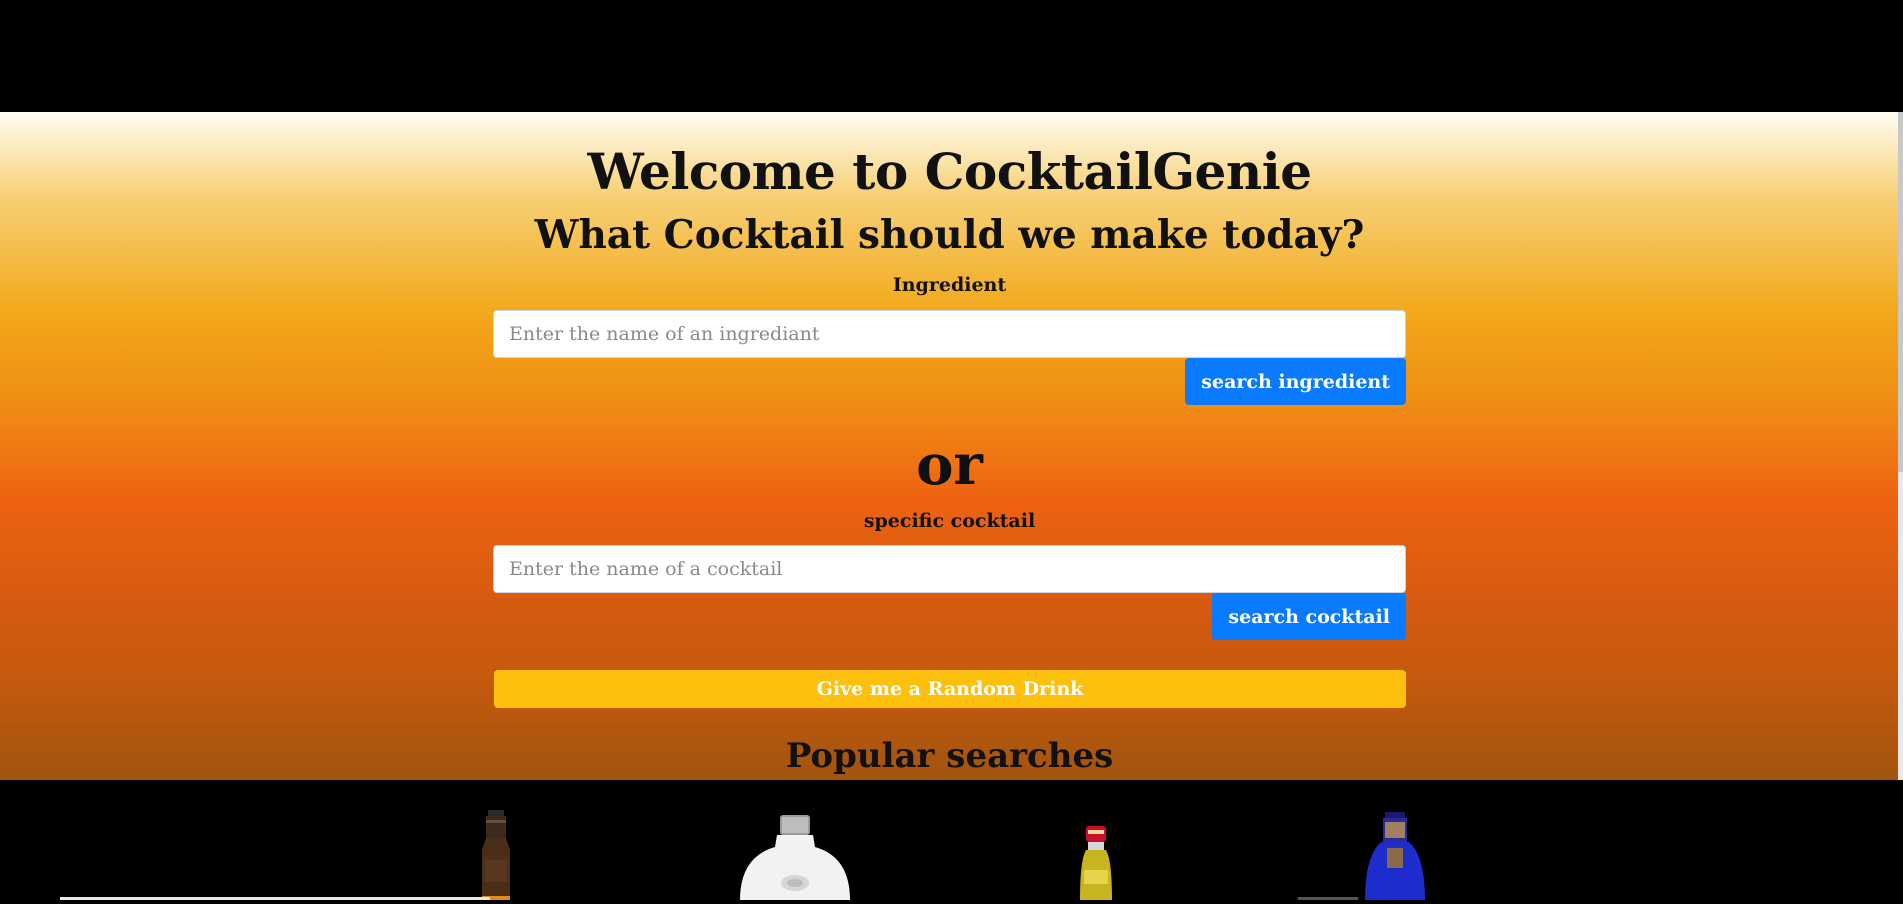 This screenshot has height=904, width=1903. I want to click on or-divider: or, so click(949, 465).